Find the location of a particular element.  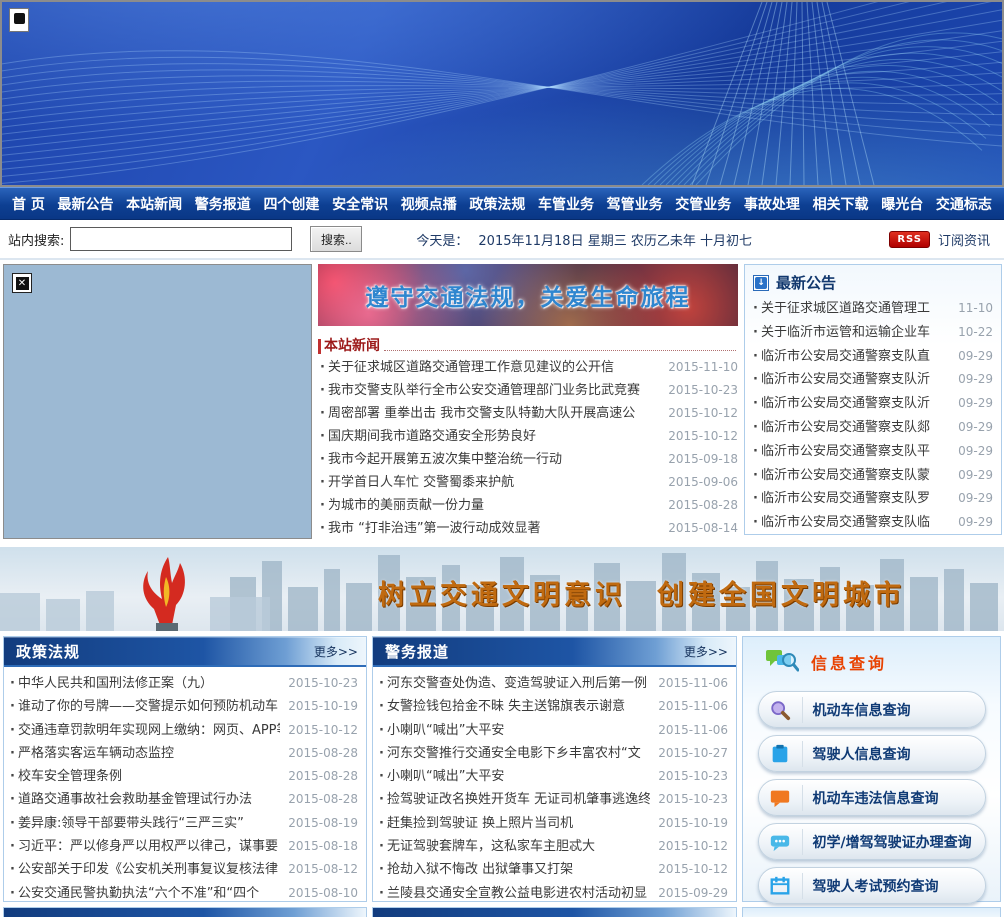

list-item: 临沂市公安局交通警察支队蒙 09-29 is located at coordinates (872, 476).